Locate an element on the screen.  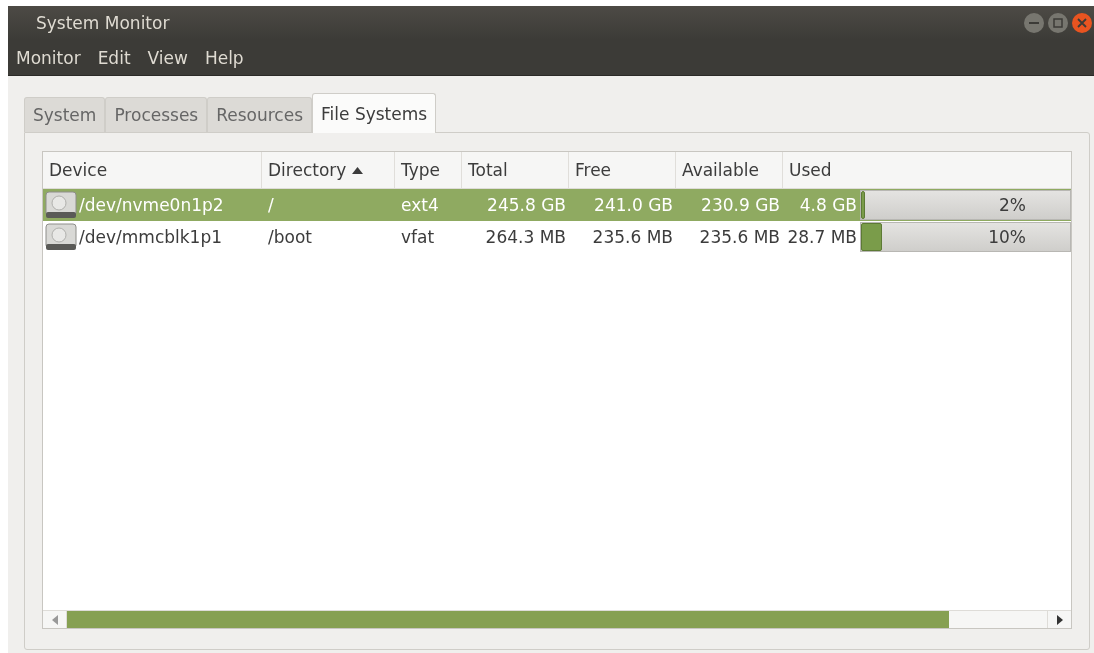
column-header: Free is located at coordinates (622, 170).